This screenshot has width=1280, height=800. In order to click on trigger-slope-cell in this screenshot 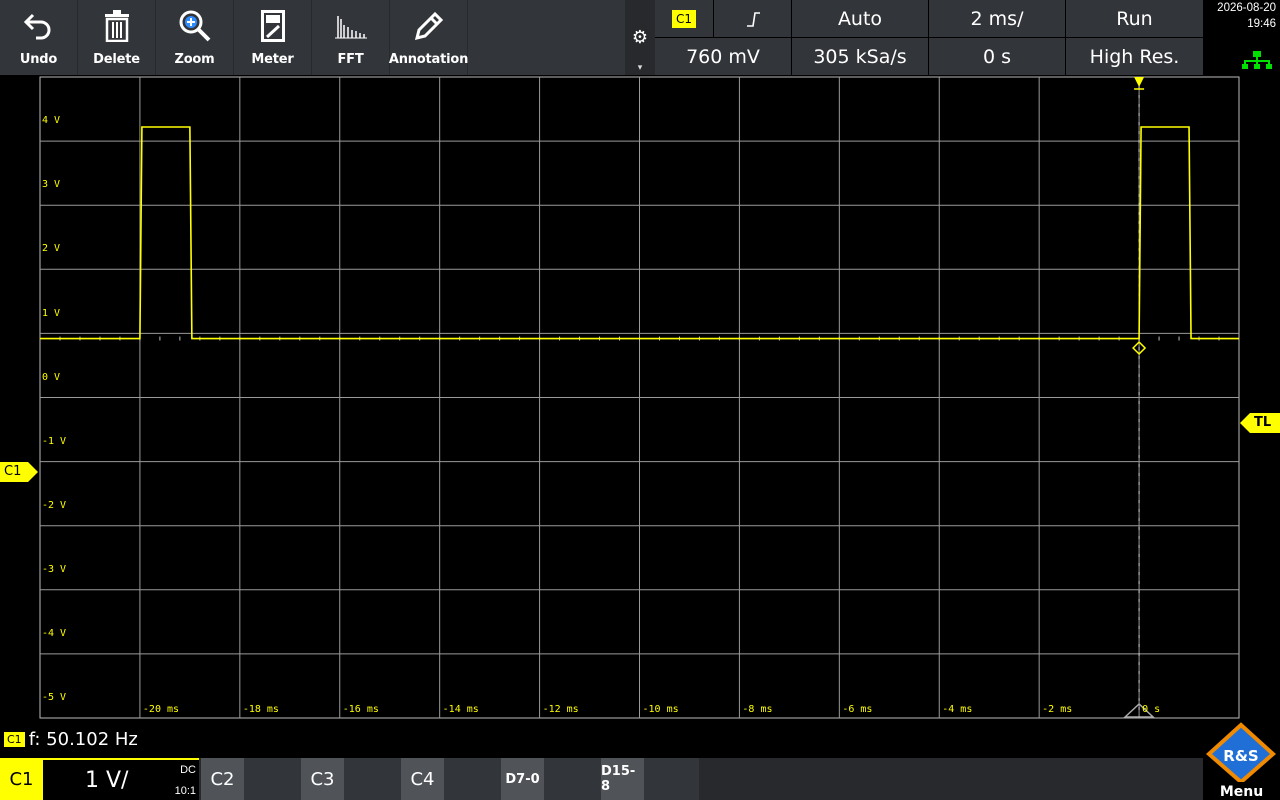, I will do `click(752, 18)`.